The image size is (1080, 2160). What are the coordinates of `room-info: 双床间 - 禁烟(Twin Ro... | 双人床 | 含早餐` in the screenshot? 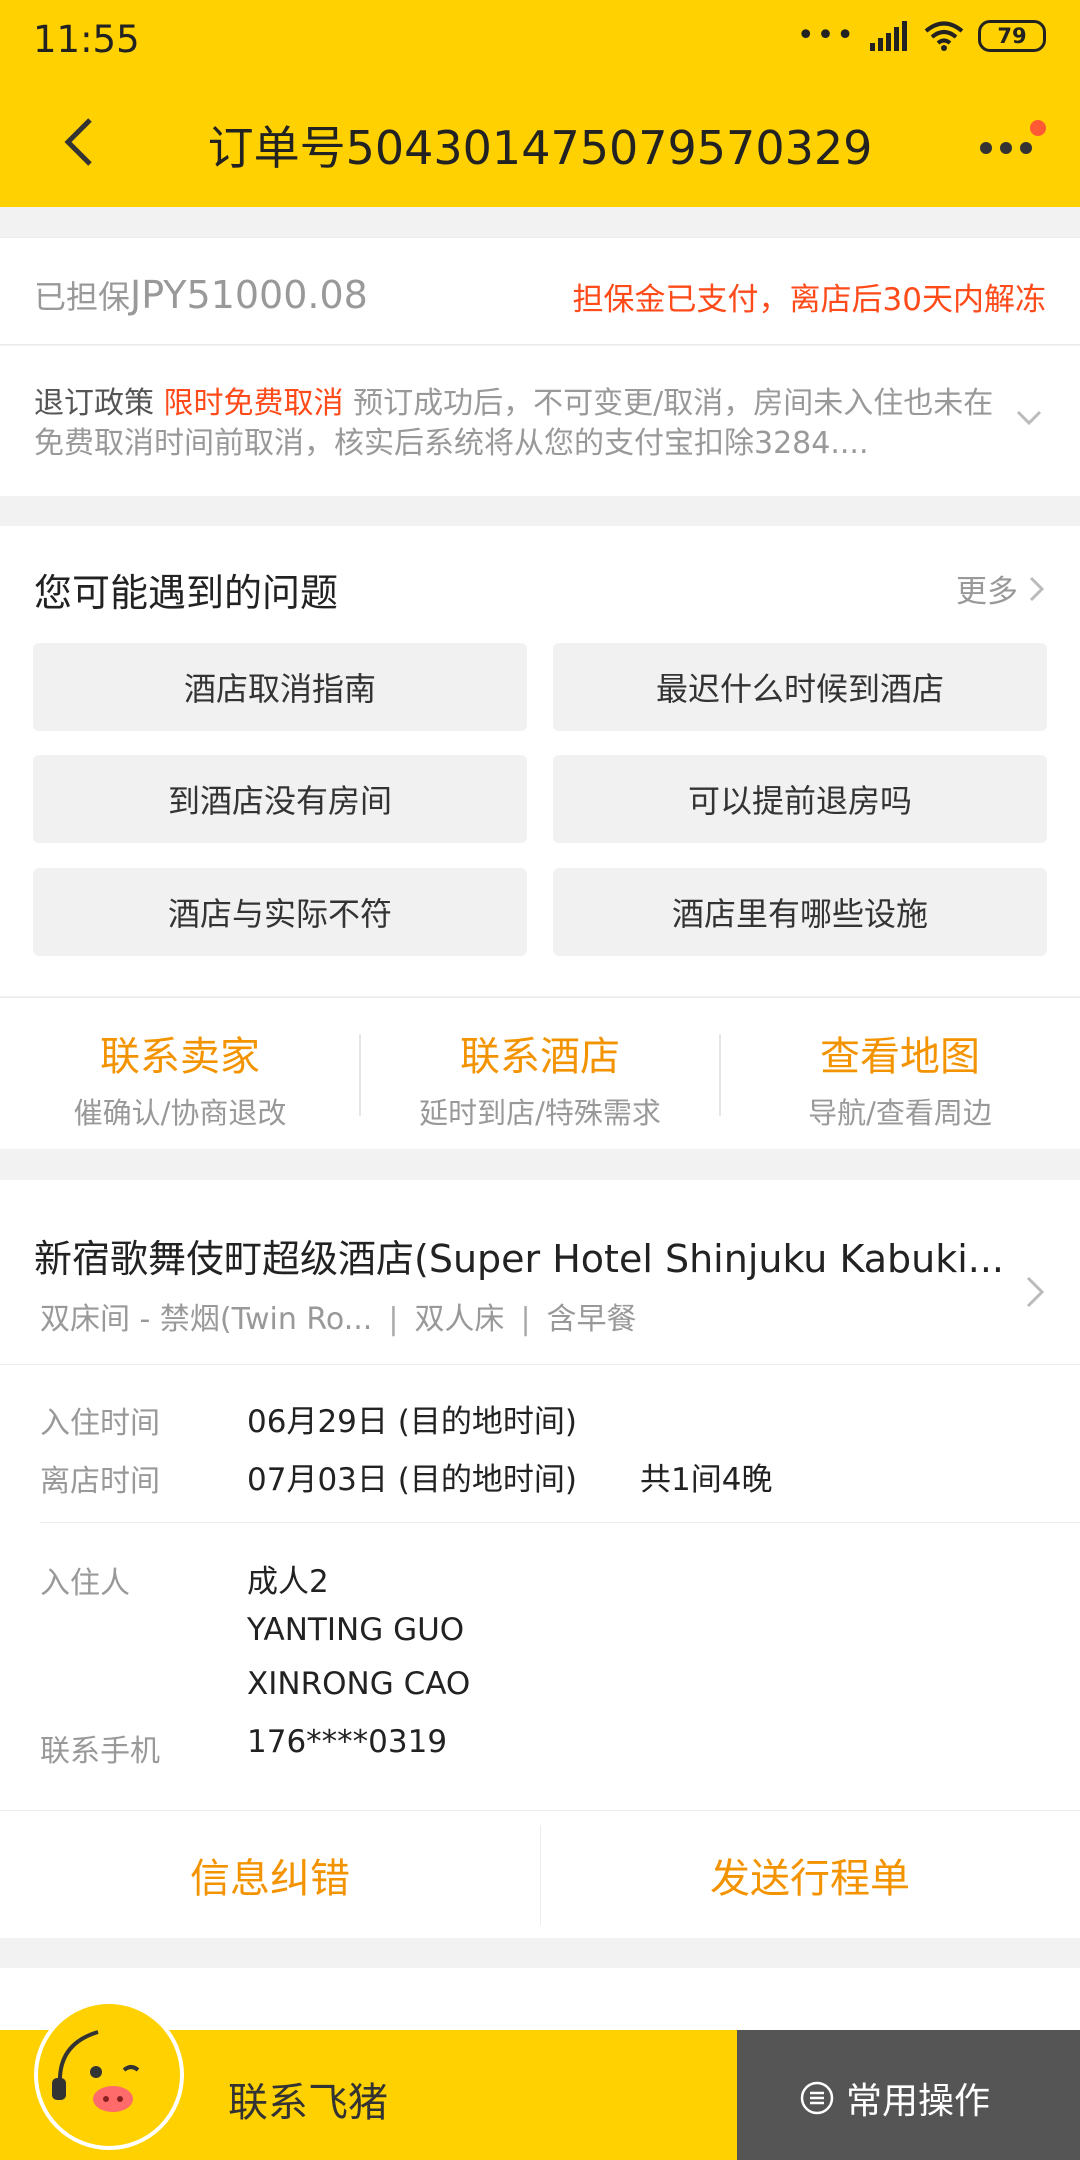 It's located at (338, 1319).